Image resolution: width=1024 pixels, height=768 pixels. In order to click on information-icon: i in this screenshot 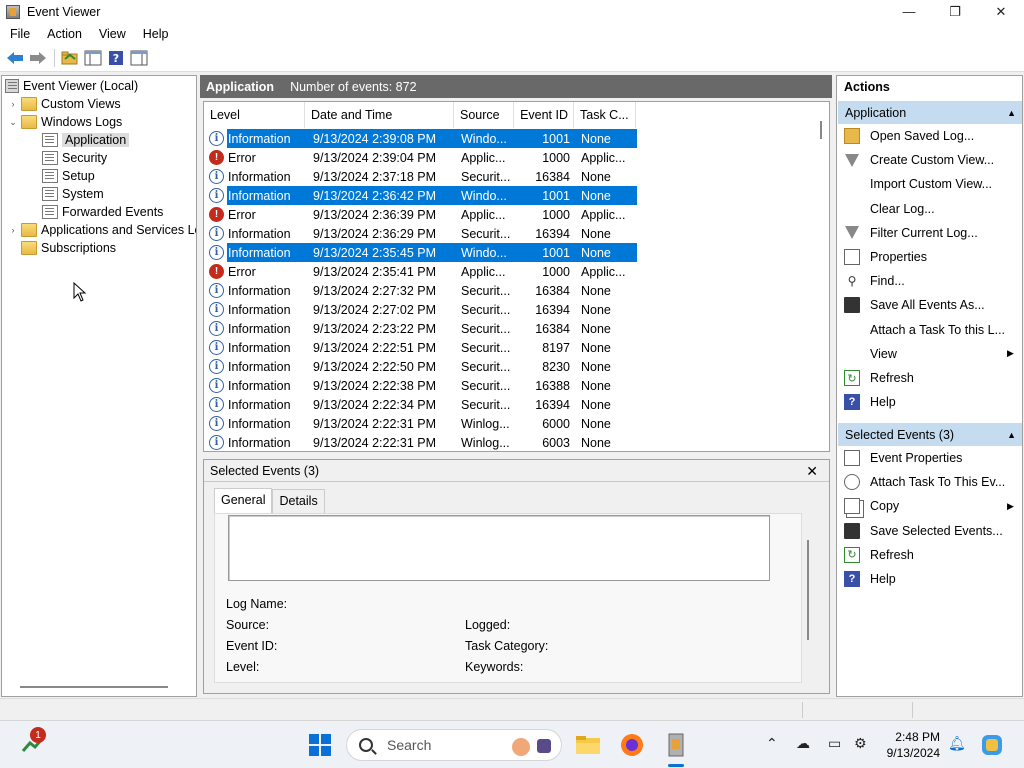, I will do `click(216, 385)`.